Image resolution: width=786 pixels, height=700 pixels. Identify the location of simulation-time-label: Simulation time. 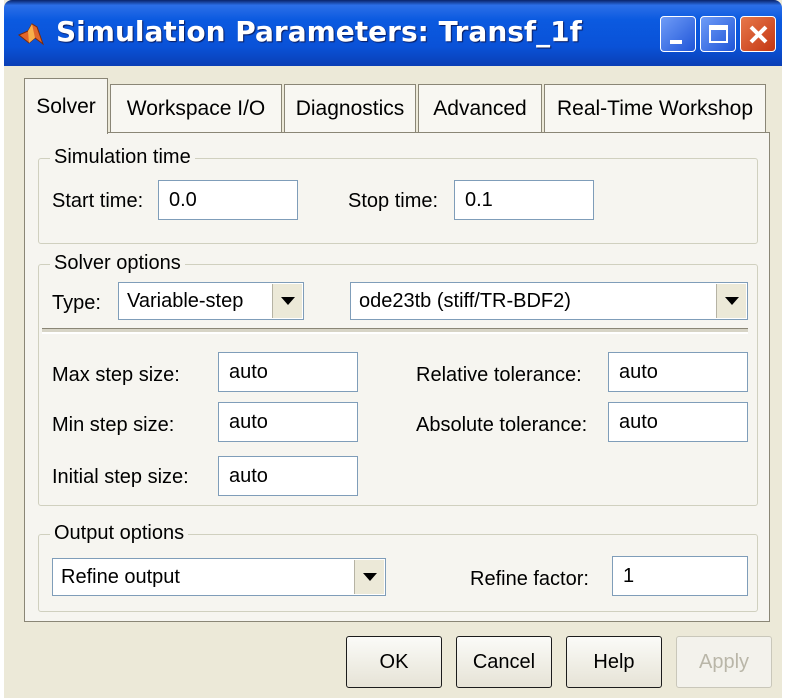
(122, 157).